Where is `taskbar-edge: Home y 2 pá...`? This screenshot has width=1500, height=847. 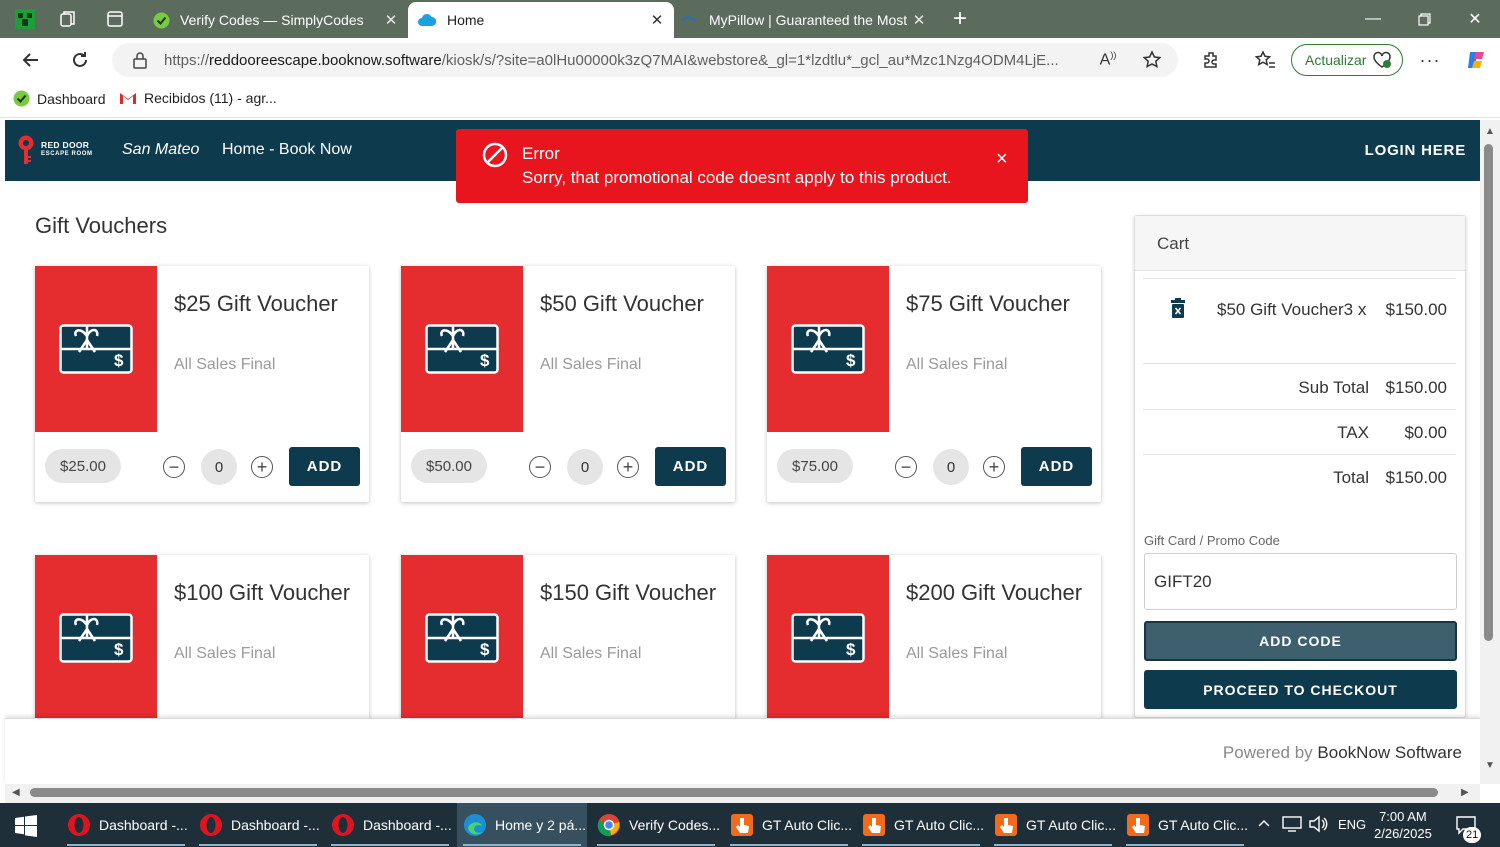
taskbar-edge: Home y 2 pá... is located at coordinates (522, 825).